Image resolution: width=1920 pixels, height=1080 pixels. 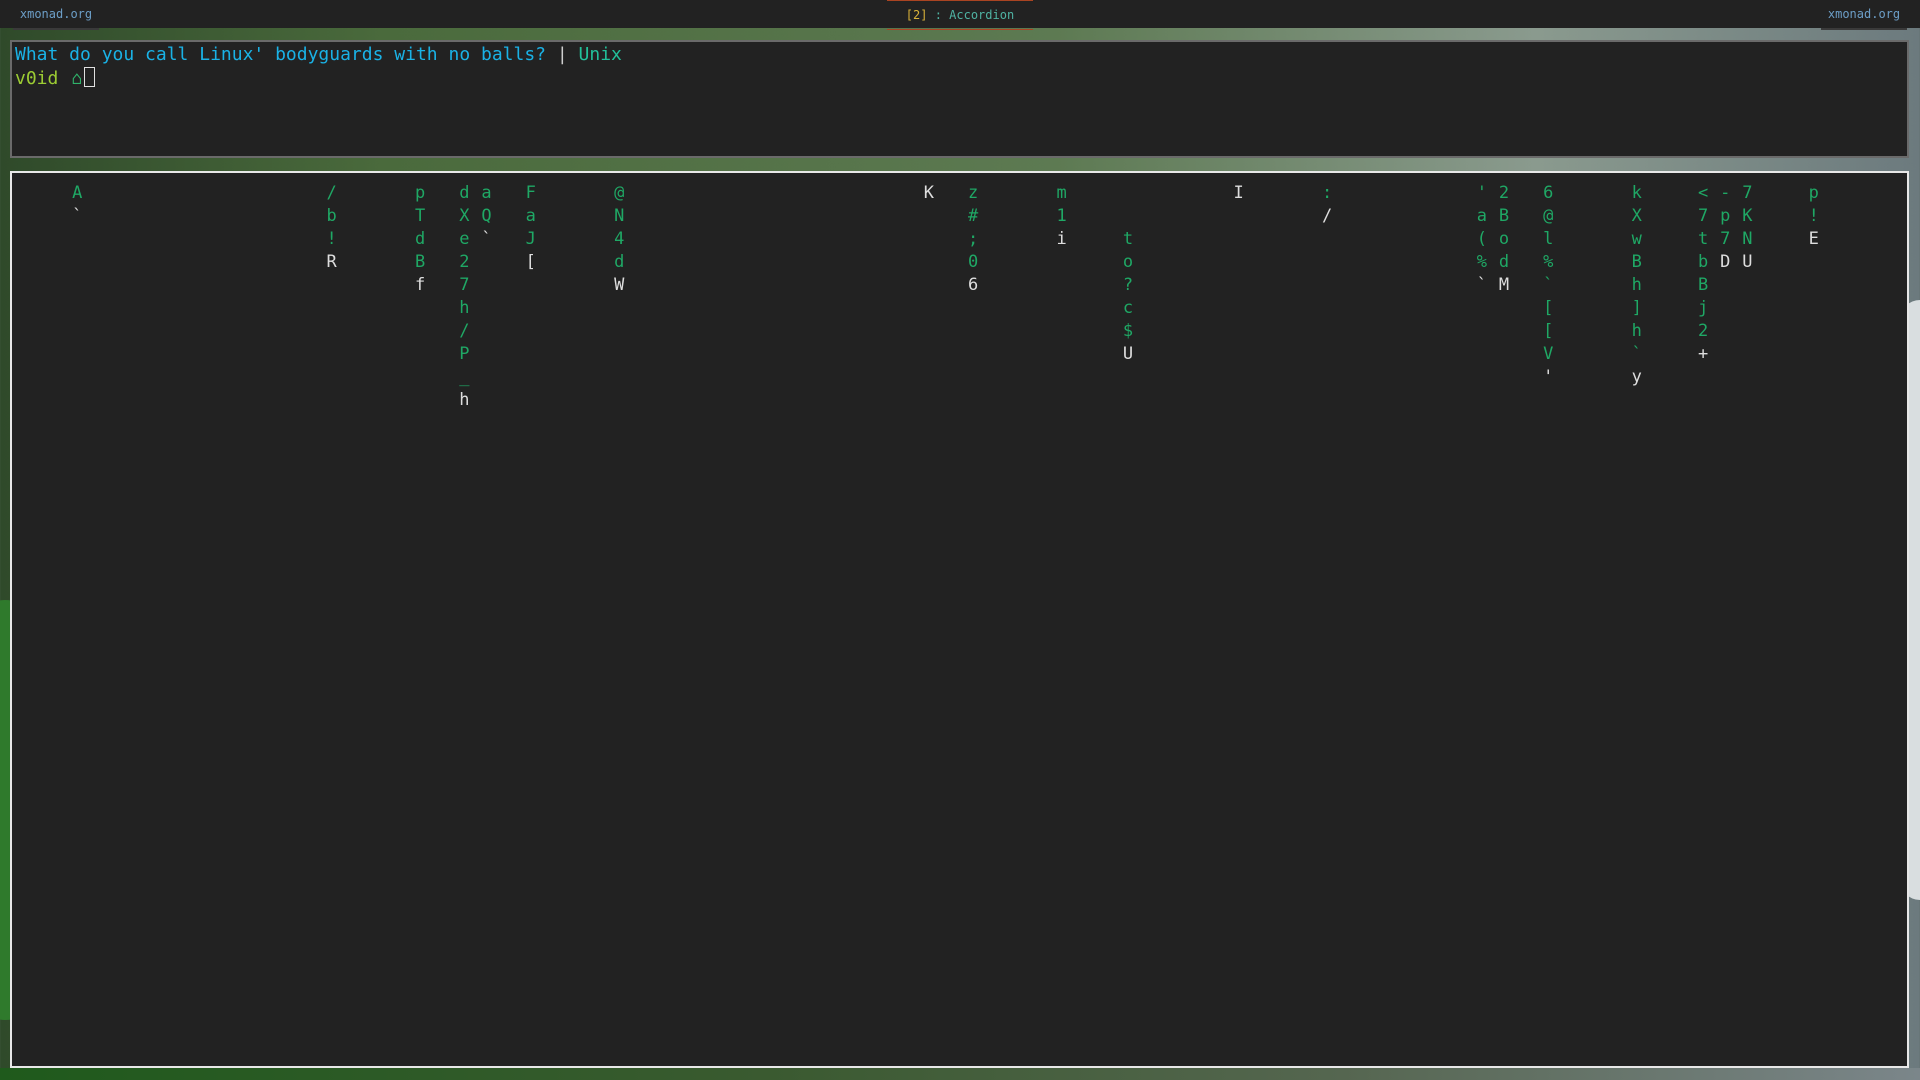 I want to click on prompt-username: v0id, so click(x=37, y=78).